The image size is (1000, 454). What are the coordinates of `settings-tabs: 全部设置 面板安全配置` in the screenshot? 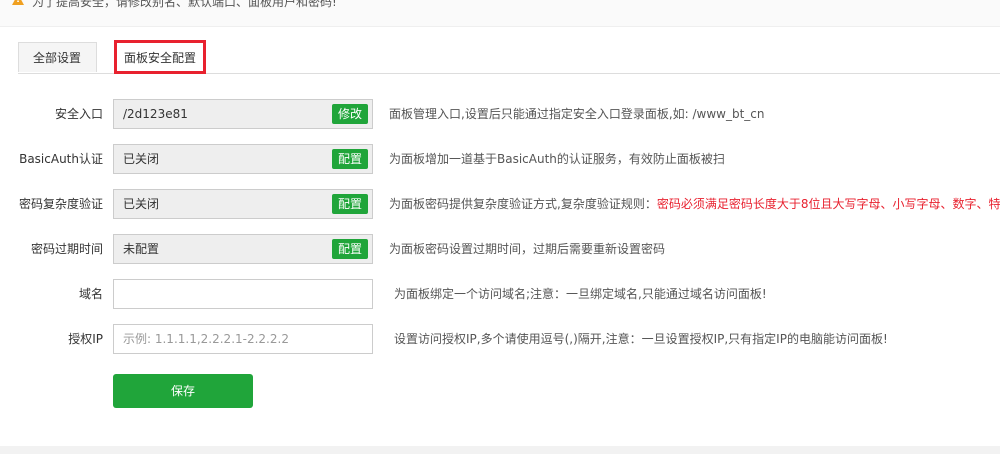 It's located at (509, 57).